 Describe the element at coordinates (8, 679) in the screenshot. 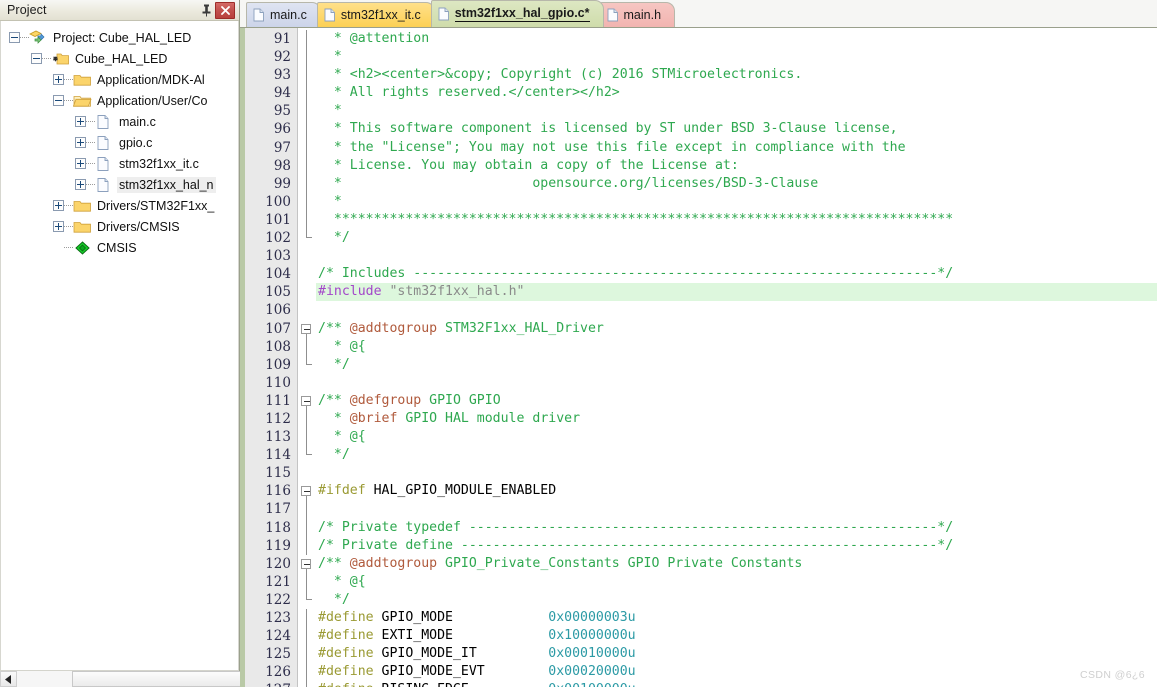

I see `scroll-left-arrow-icon` at that location.